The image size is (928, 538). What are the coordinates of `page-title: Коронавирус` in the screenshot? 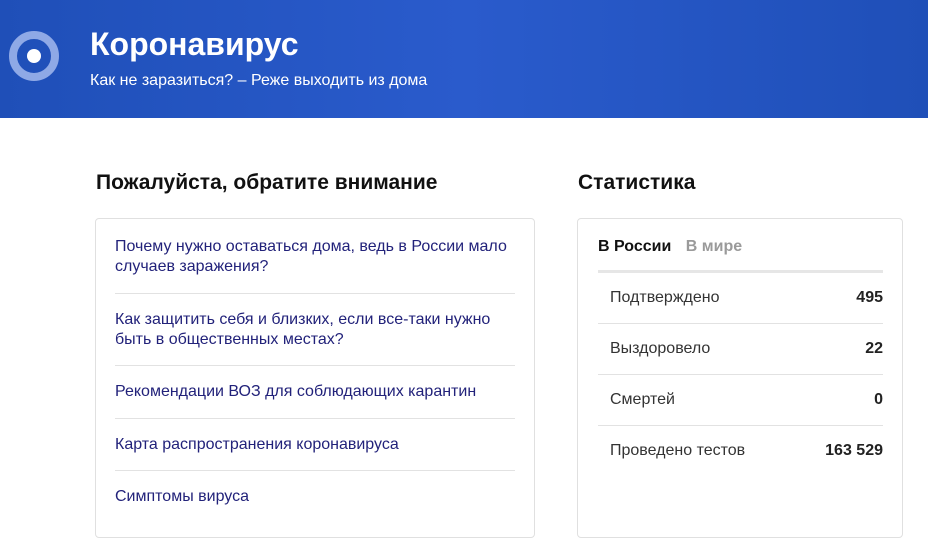 It's located at (194, 44).